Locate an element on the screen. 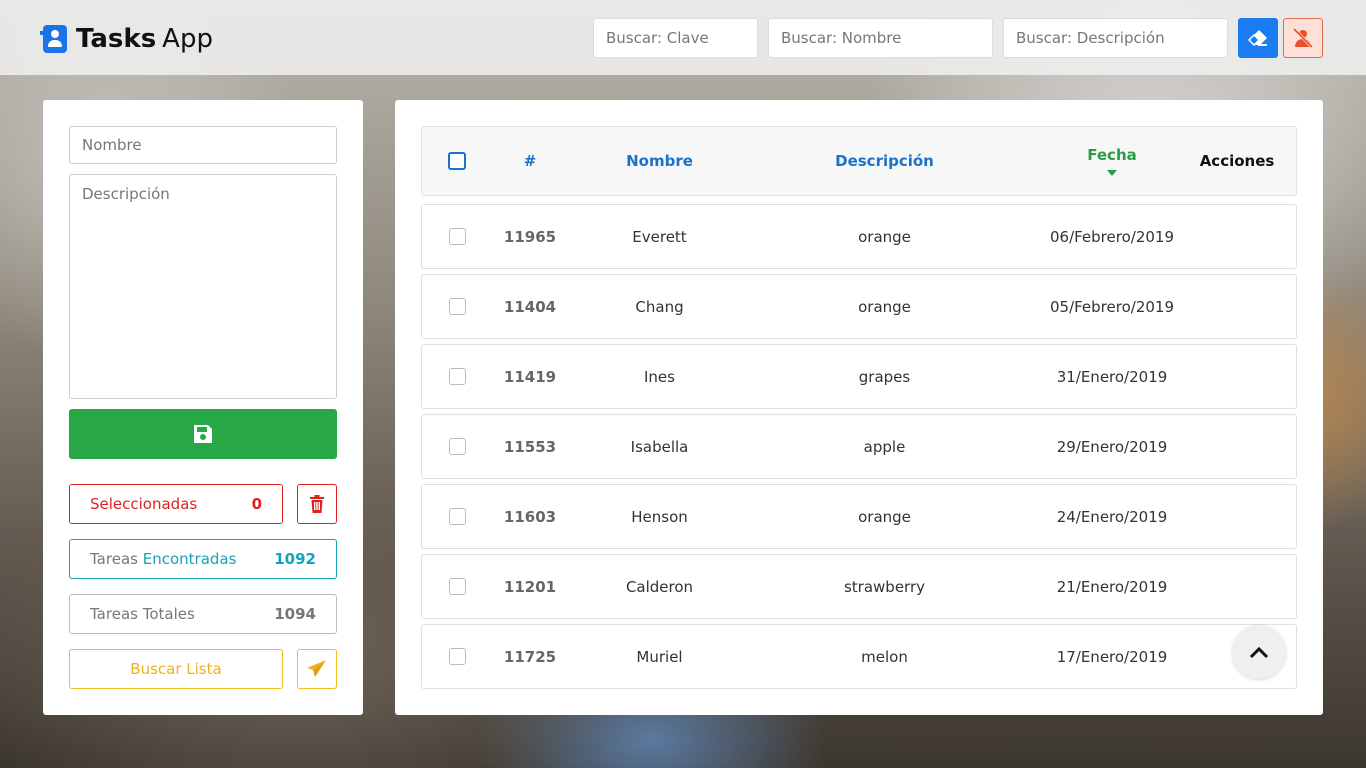 Image resolution: width=1366 pixels, height=768 pixels. table-row: 11965 Everett orange 06/Febrero/2019 is located at coordinates (859, 236).